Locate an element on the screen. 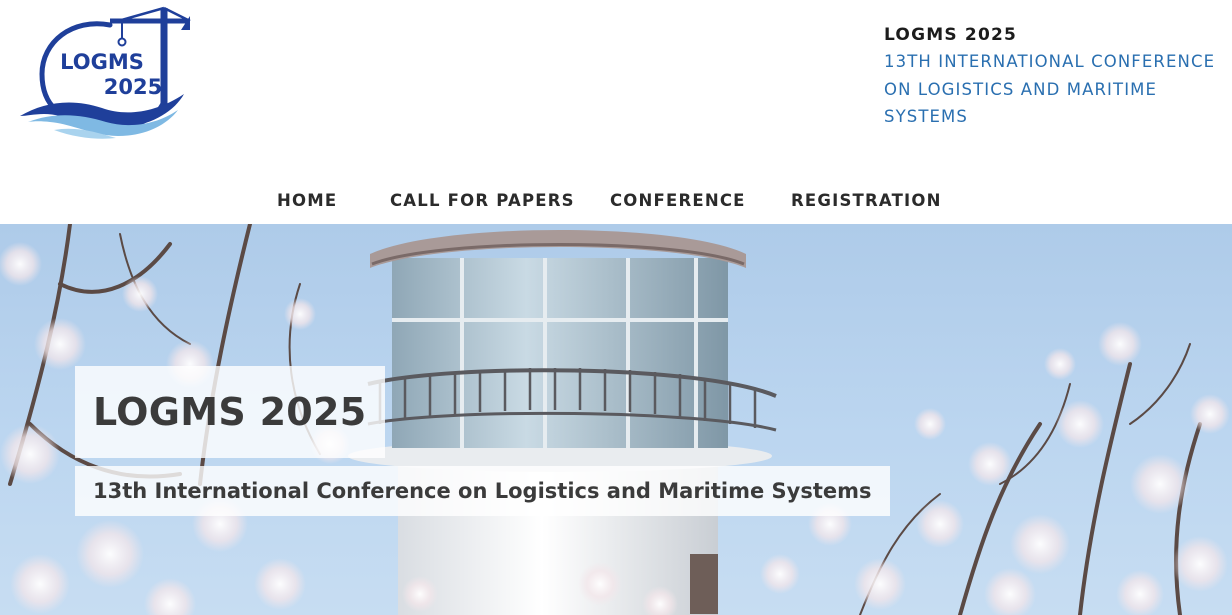  logo-line1: LOGMS is located at coordinates (102, 62).